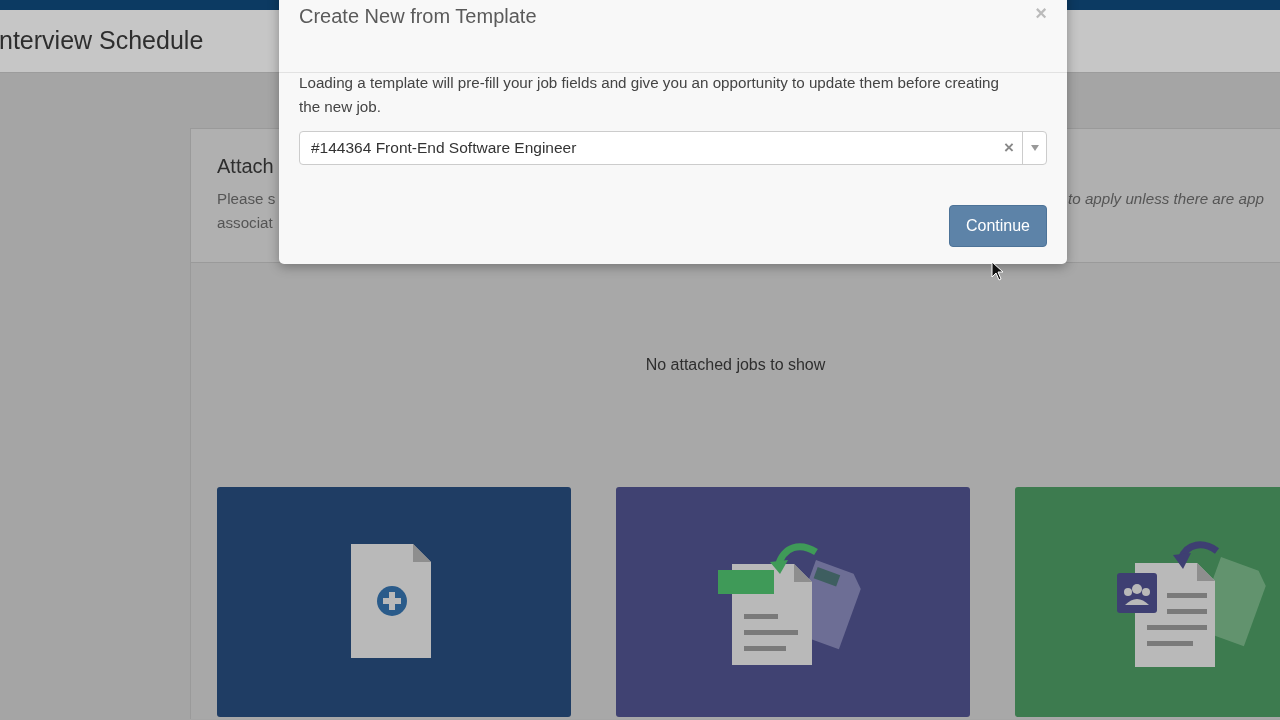 Image resolution: width=1280 pixels, height=720 pixels. Describe the element at coordinates (245, 223) in the screenshot. I see `description-line: associat` at that location.